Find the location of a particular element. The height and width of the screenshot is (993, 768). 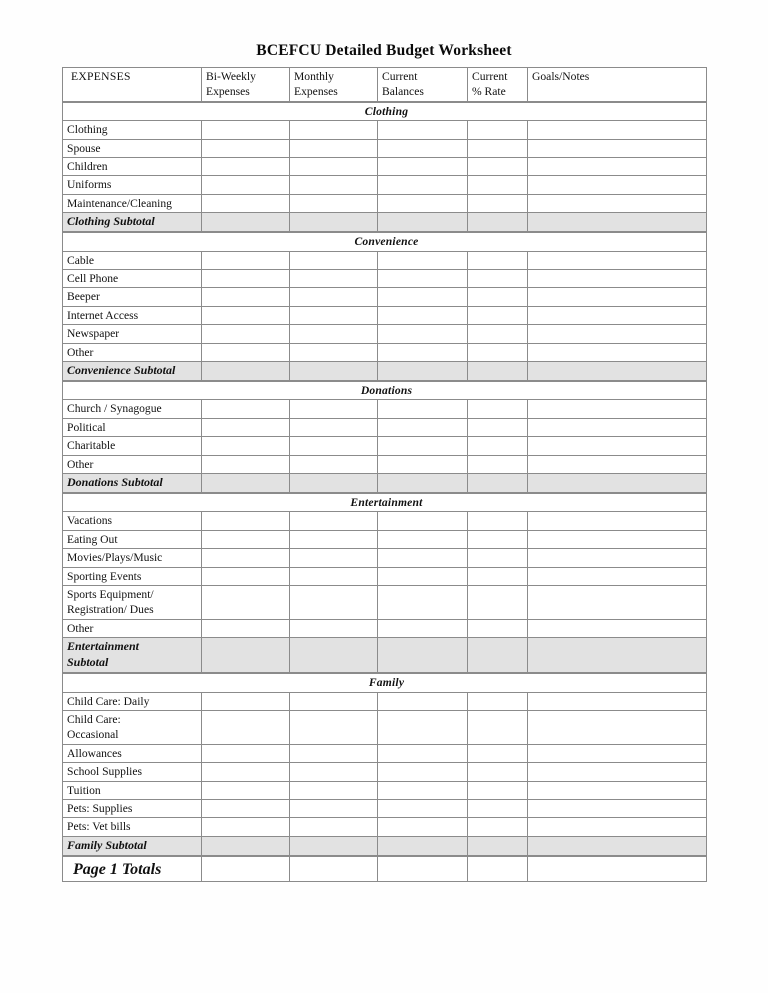

page-totals-cell-rate is located at coordinates (497, 869).